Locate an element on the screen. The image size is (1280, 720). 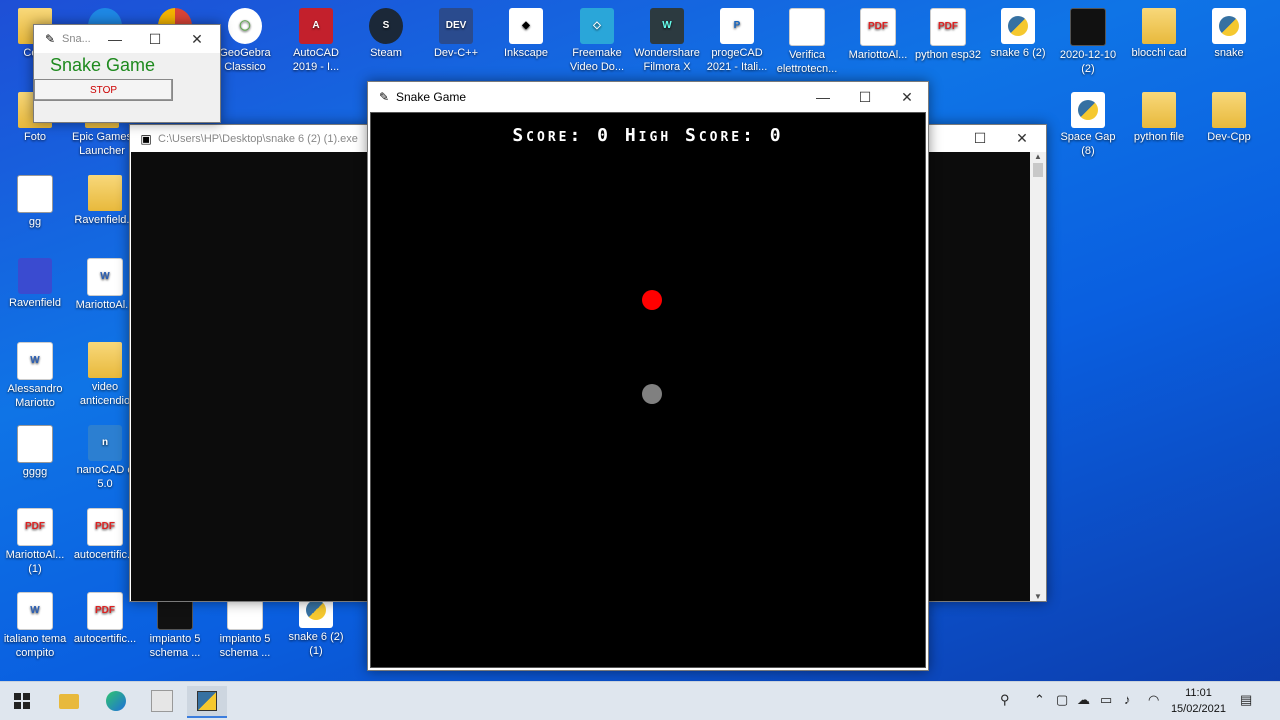
free-icon: ◇ is located at coordinates (597, 26).